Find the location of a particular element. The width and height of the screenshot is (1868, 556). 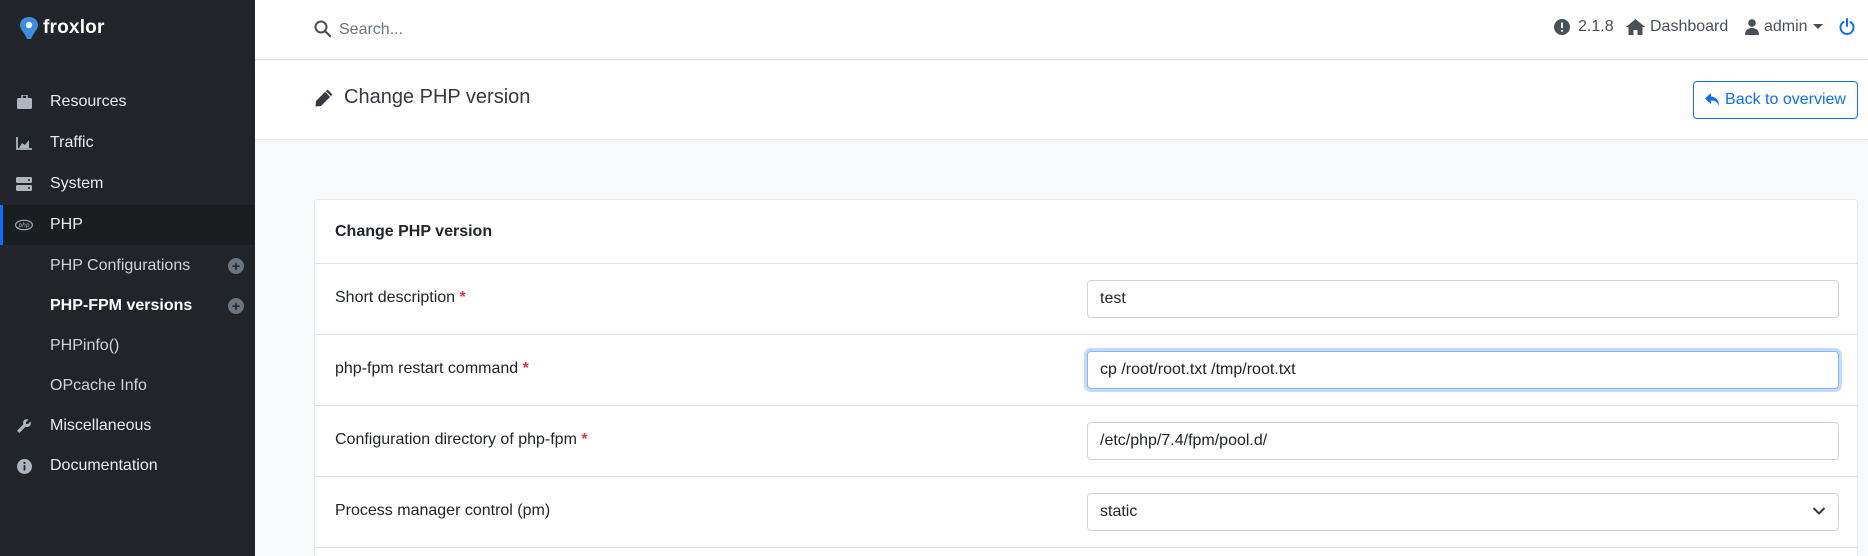

field-label: Short description * is located at coordinates (400, 298).